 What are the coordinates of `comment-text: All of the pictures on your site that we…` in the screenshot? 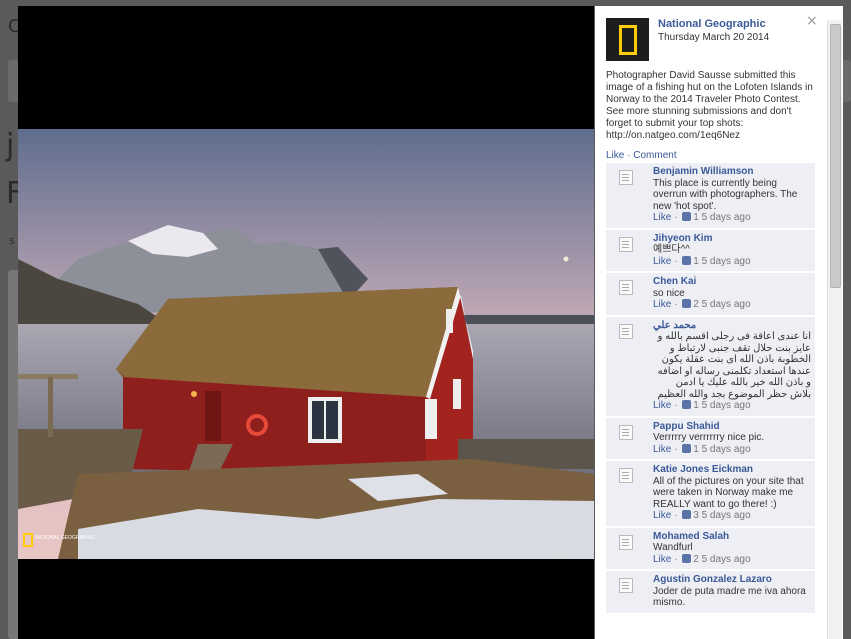 It's located at (728, 492).